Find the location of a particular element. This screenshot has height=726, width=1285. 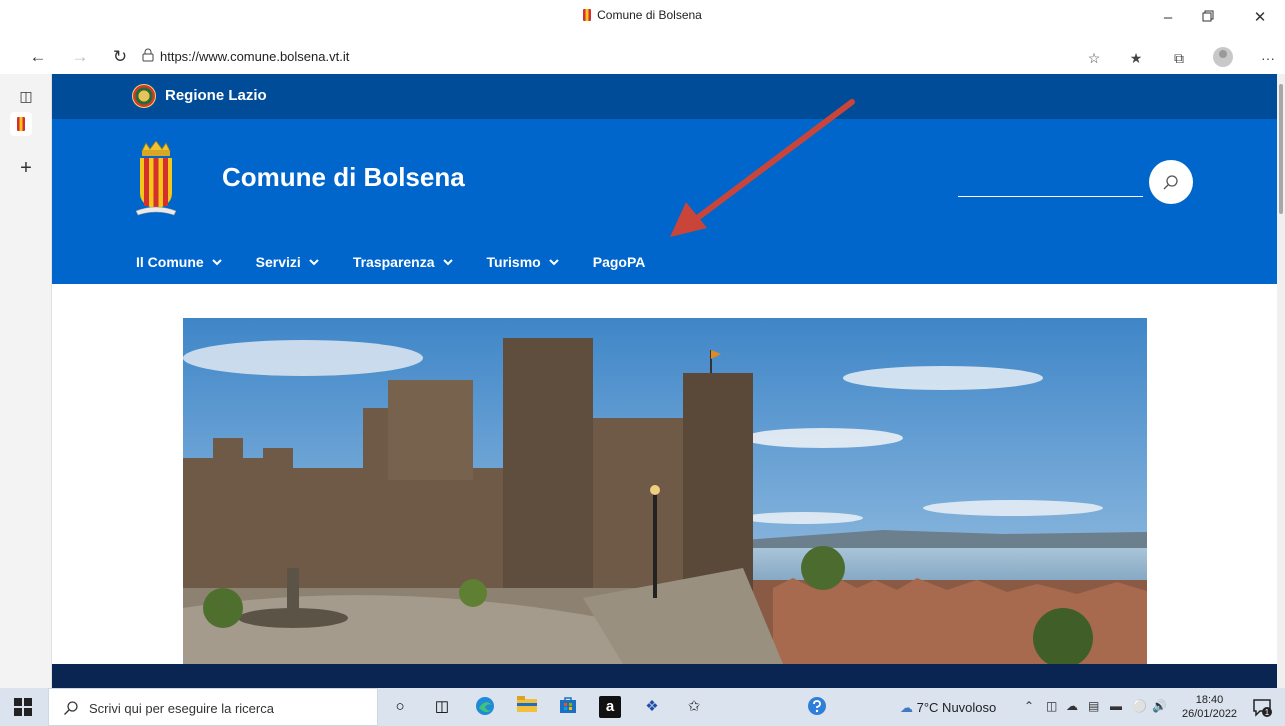

coat-of-arms-icon is located at coordinates (156, 179).